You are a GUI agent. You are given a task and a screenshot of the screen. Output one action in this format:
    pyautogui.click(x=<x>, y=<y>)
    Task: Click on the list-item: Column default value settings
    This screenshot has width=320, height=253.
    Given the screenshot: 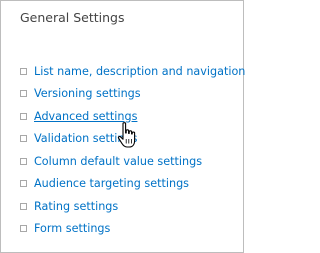 What is the action you would take?
    pyautogui.click(x=132, y=161)
    